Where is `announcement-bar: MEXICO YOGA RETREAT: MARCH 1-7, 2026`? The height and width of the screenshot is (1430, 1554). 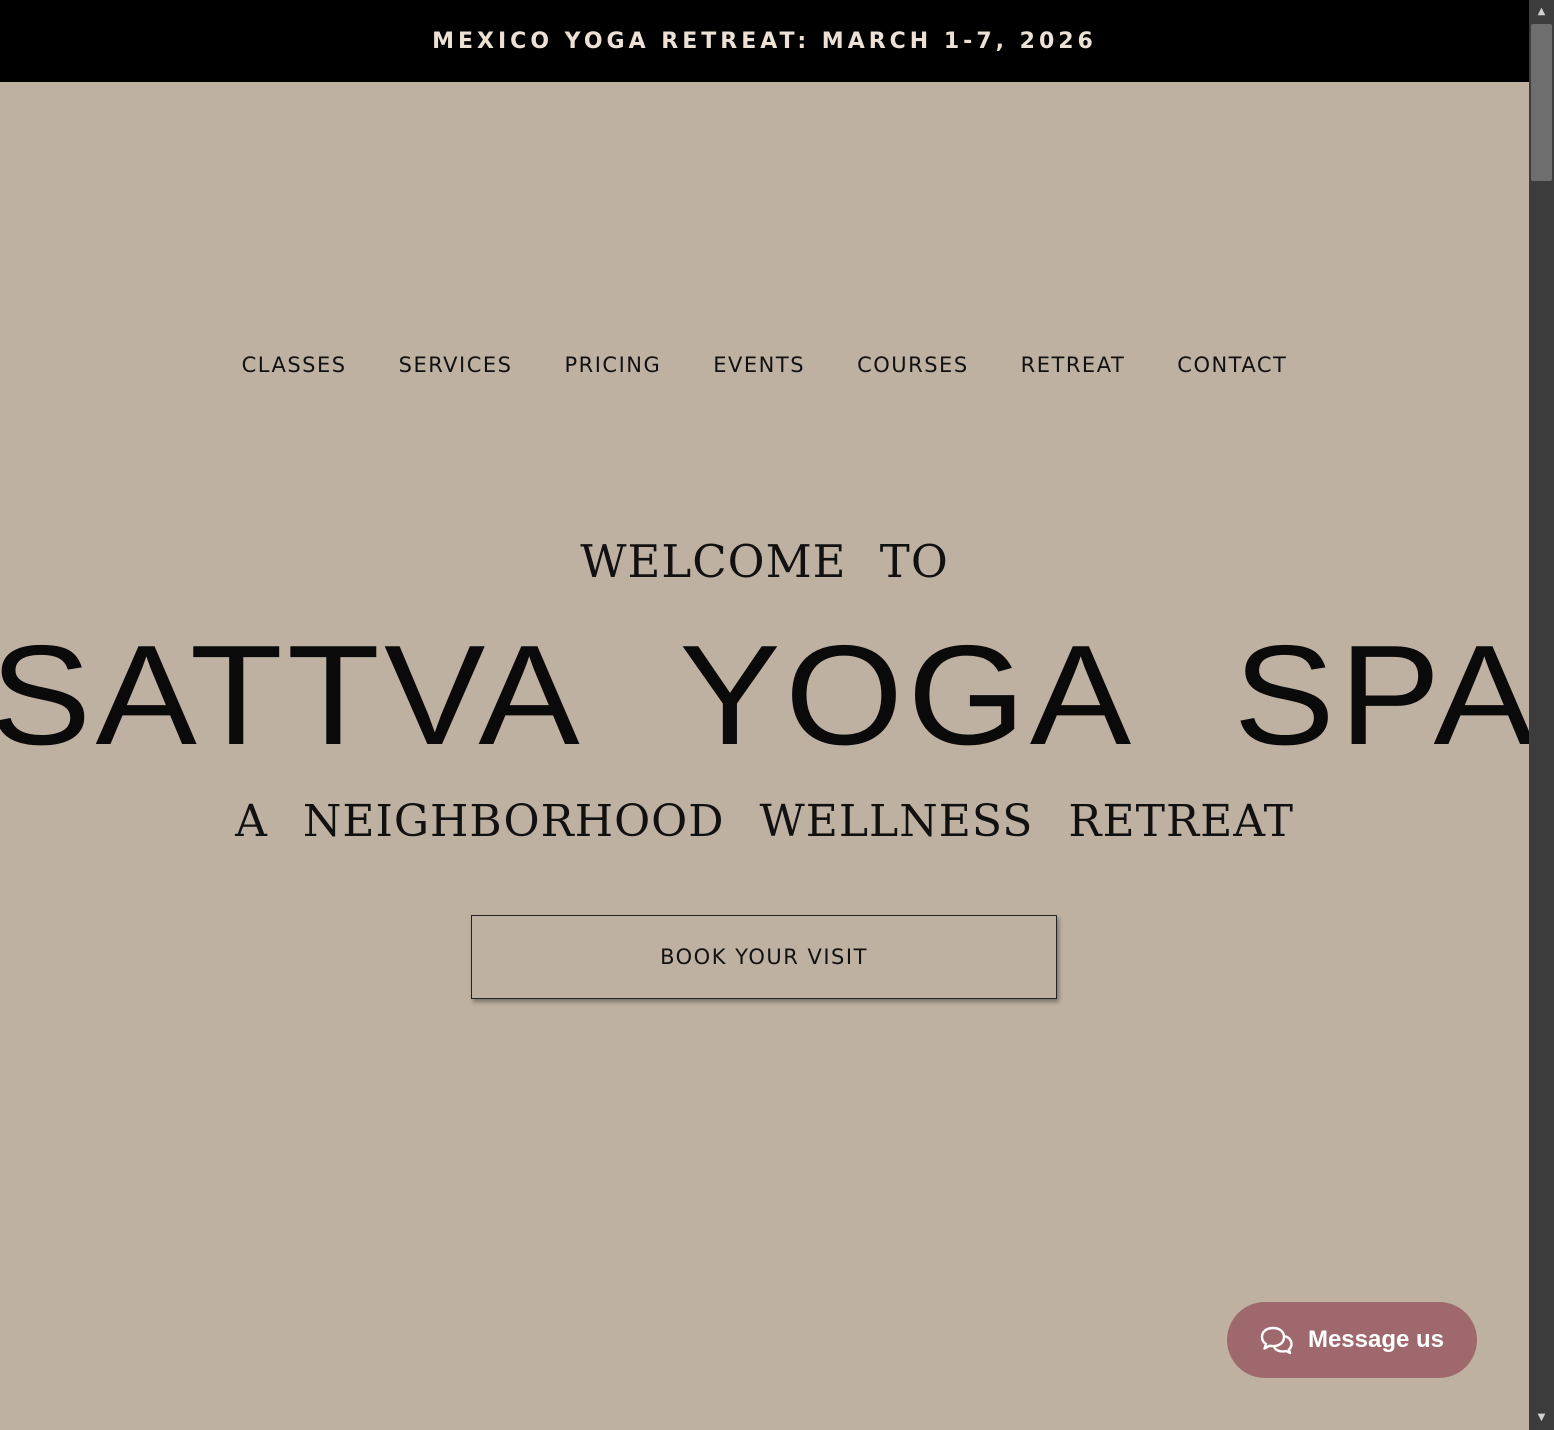 announcement-bar: MEXICO YOGA RETREAT: MARCH 1-7, 2026 is located at coordinates (764, 41).